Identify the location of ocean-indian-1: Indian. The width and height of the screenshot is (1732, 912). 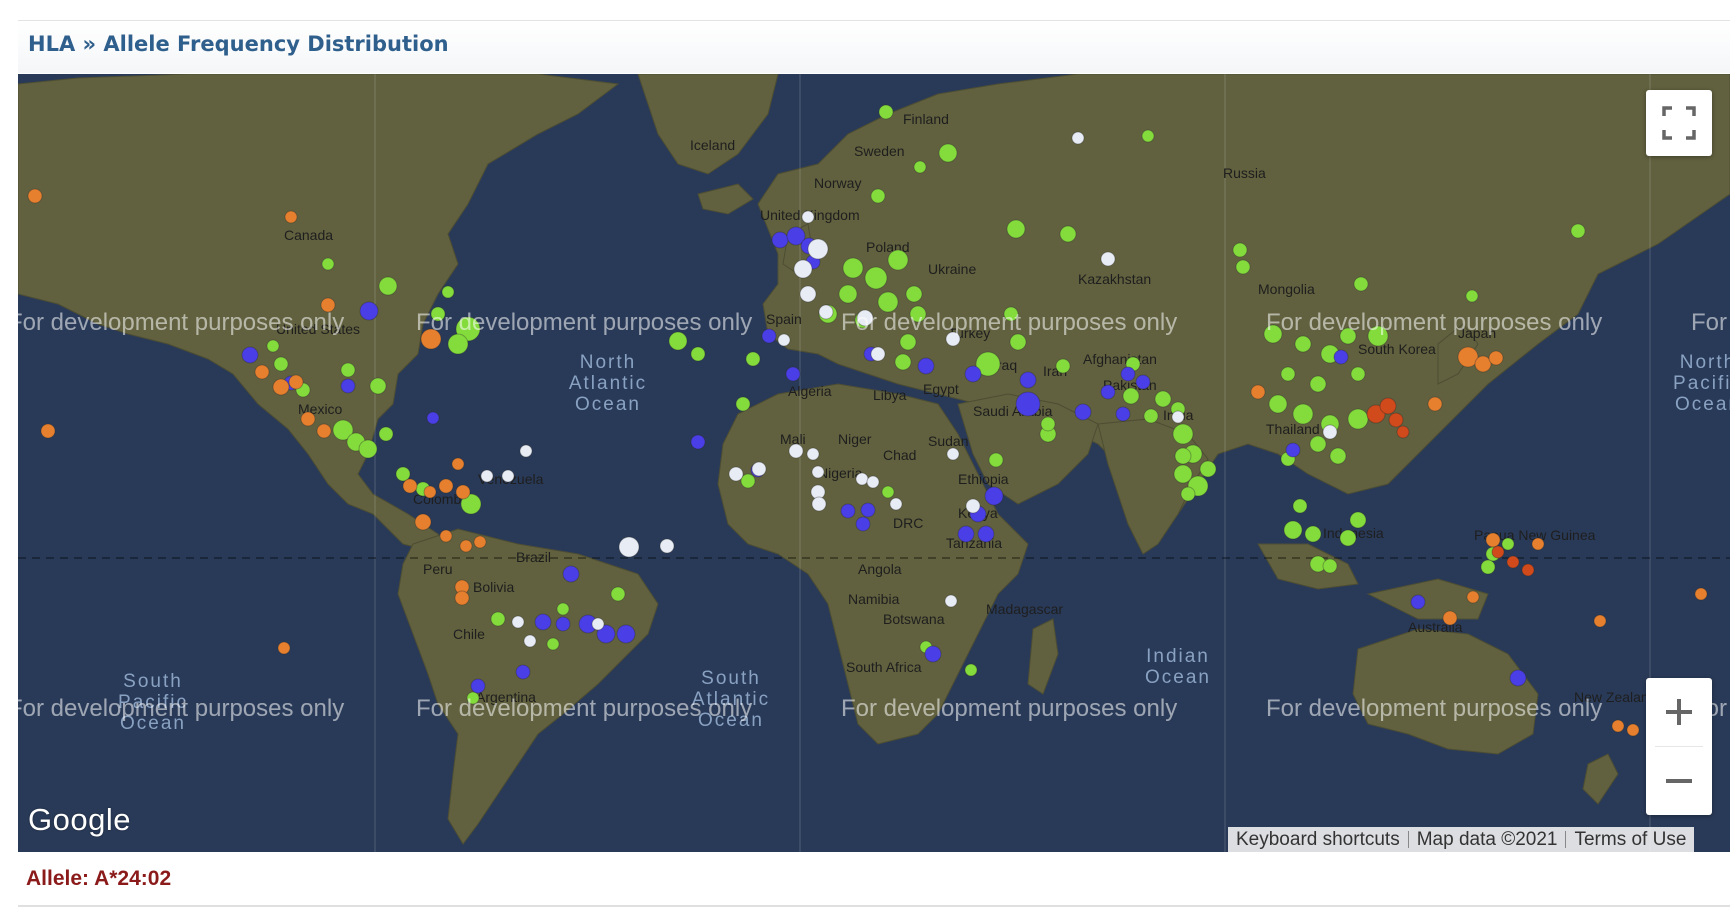
(1178, 656).